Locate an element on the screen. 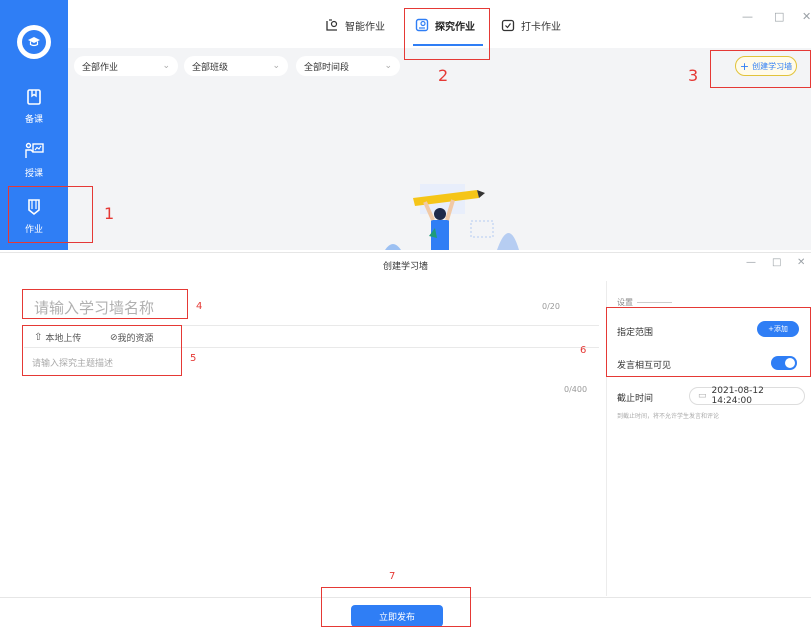 The width and height of the screenshot is (811, 631). smart-homework-icon is located at coordinates (332, 25).